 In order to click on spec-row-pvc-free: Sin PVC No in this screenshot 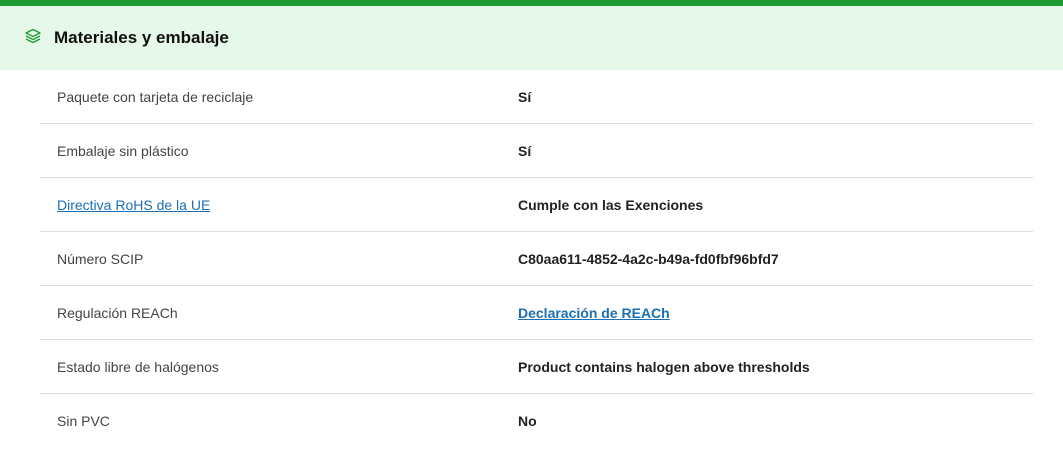, I will do `click(536, 421)`.